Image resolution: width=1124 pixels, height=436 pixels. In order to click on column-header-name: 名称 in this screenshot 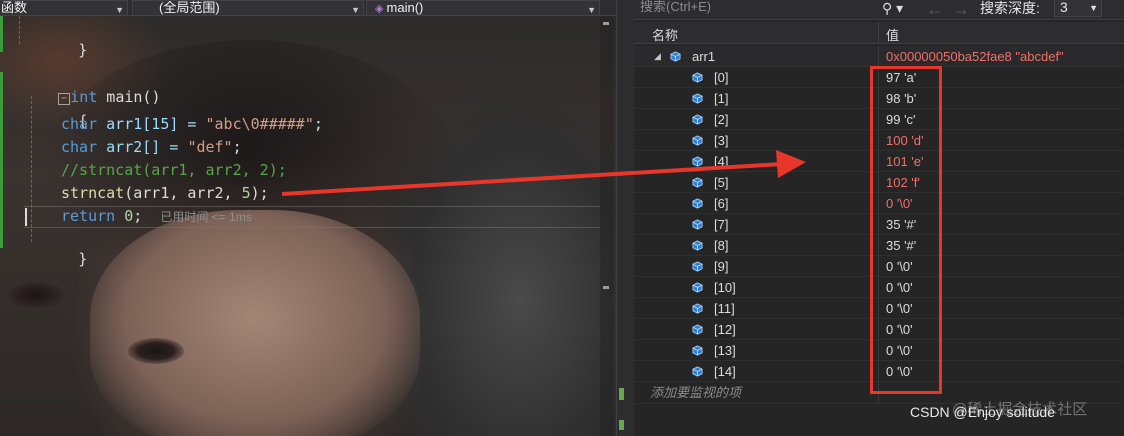, I will do `click(665, 34)`.